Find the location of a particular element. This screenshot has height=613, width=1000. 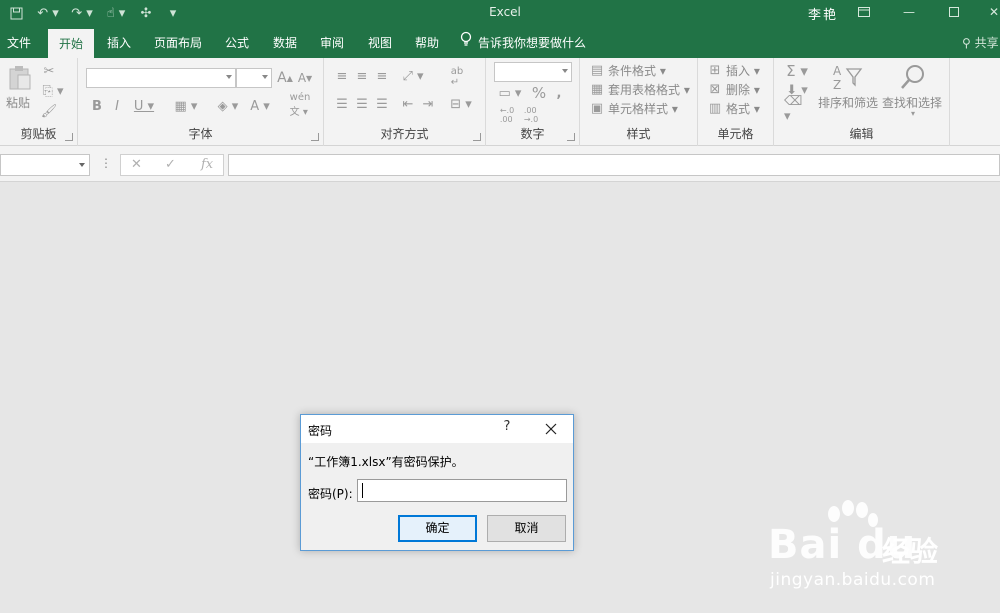

format-as-table-button: 套用表格格式 ▾ is located at coordinates (649, 89).